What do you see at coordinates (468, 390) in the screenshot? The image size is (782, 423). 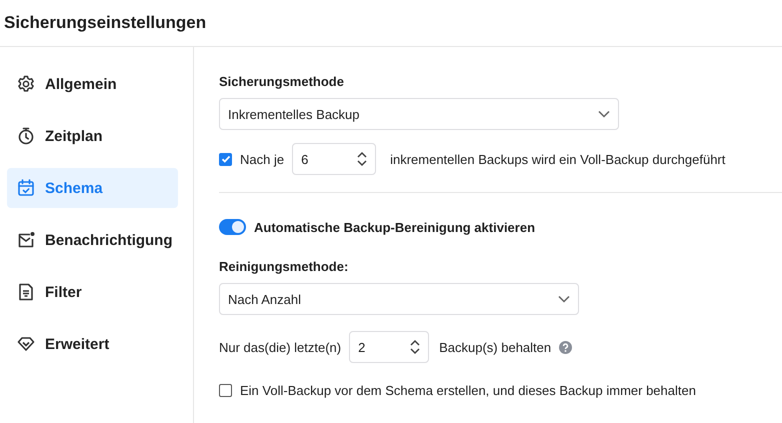 I see `checkbox-label: Ein Voll-Backup vor dem Schema erstellen, und dieses Backup immer behalten` at bounding box center [468, 390].